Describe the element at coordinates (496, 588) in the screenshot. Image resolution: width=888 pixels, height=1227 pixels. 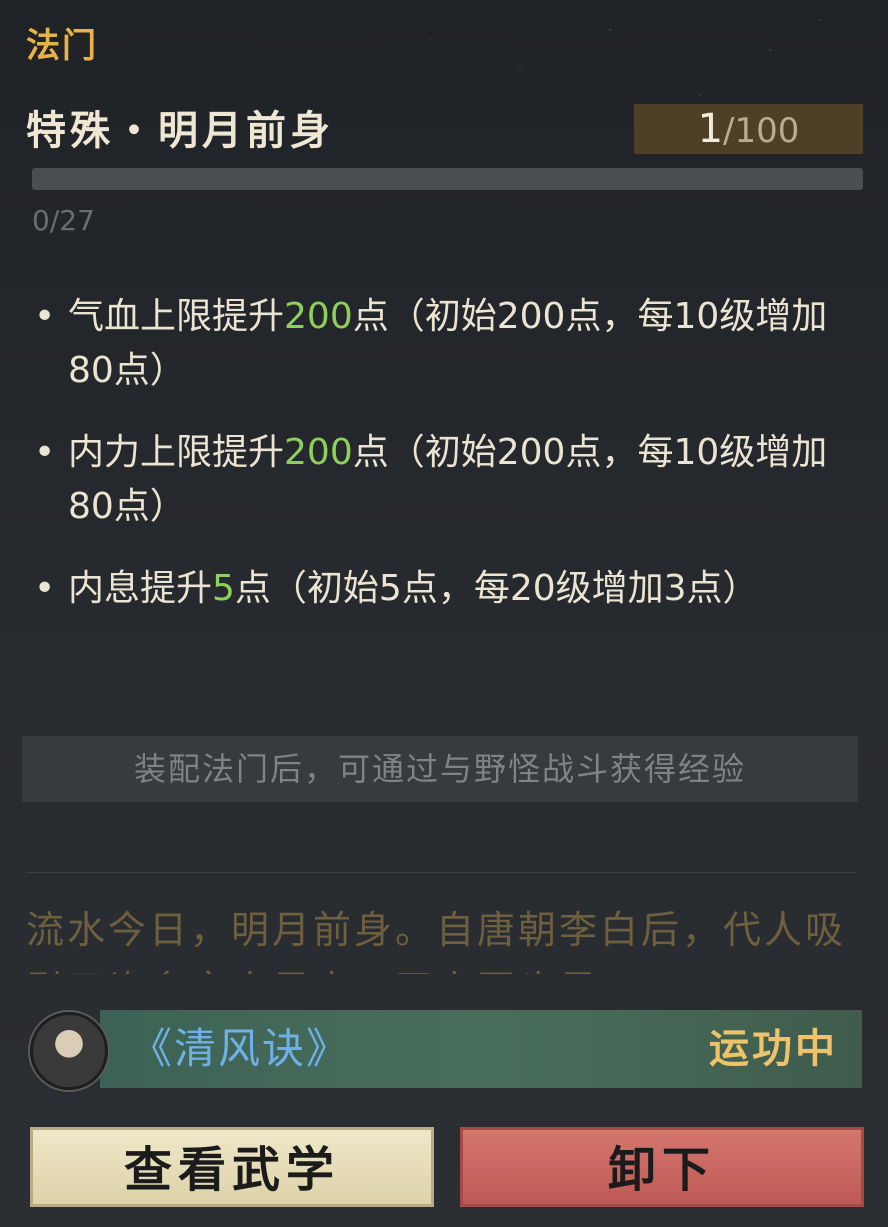
I see `effect-detail: 点（初始5点，每20级增加3点）` at that location.